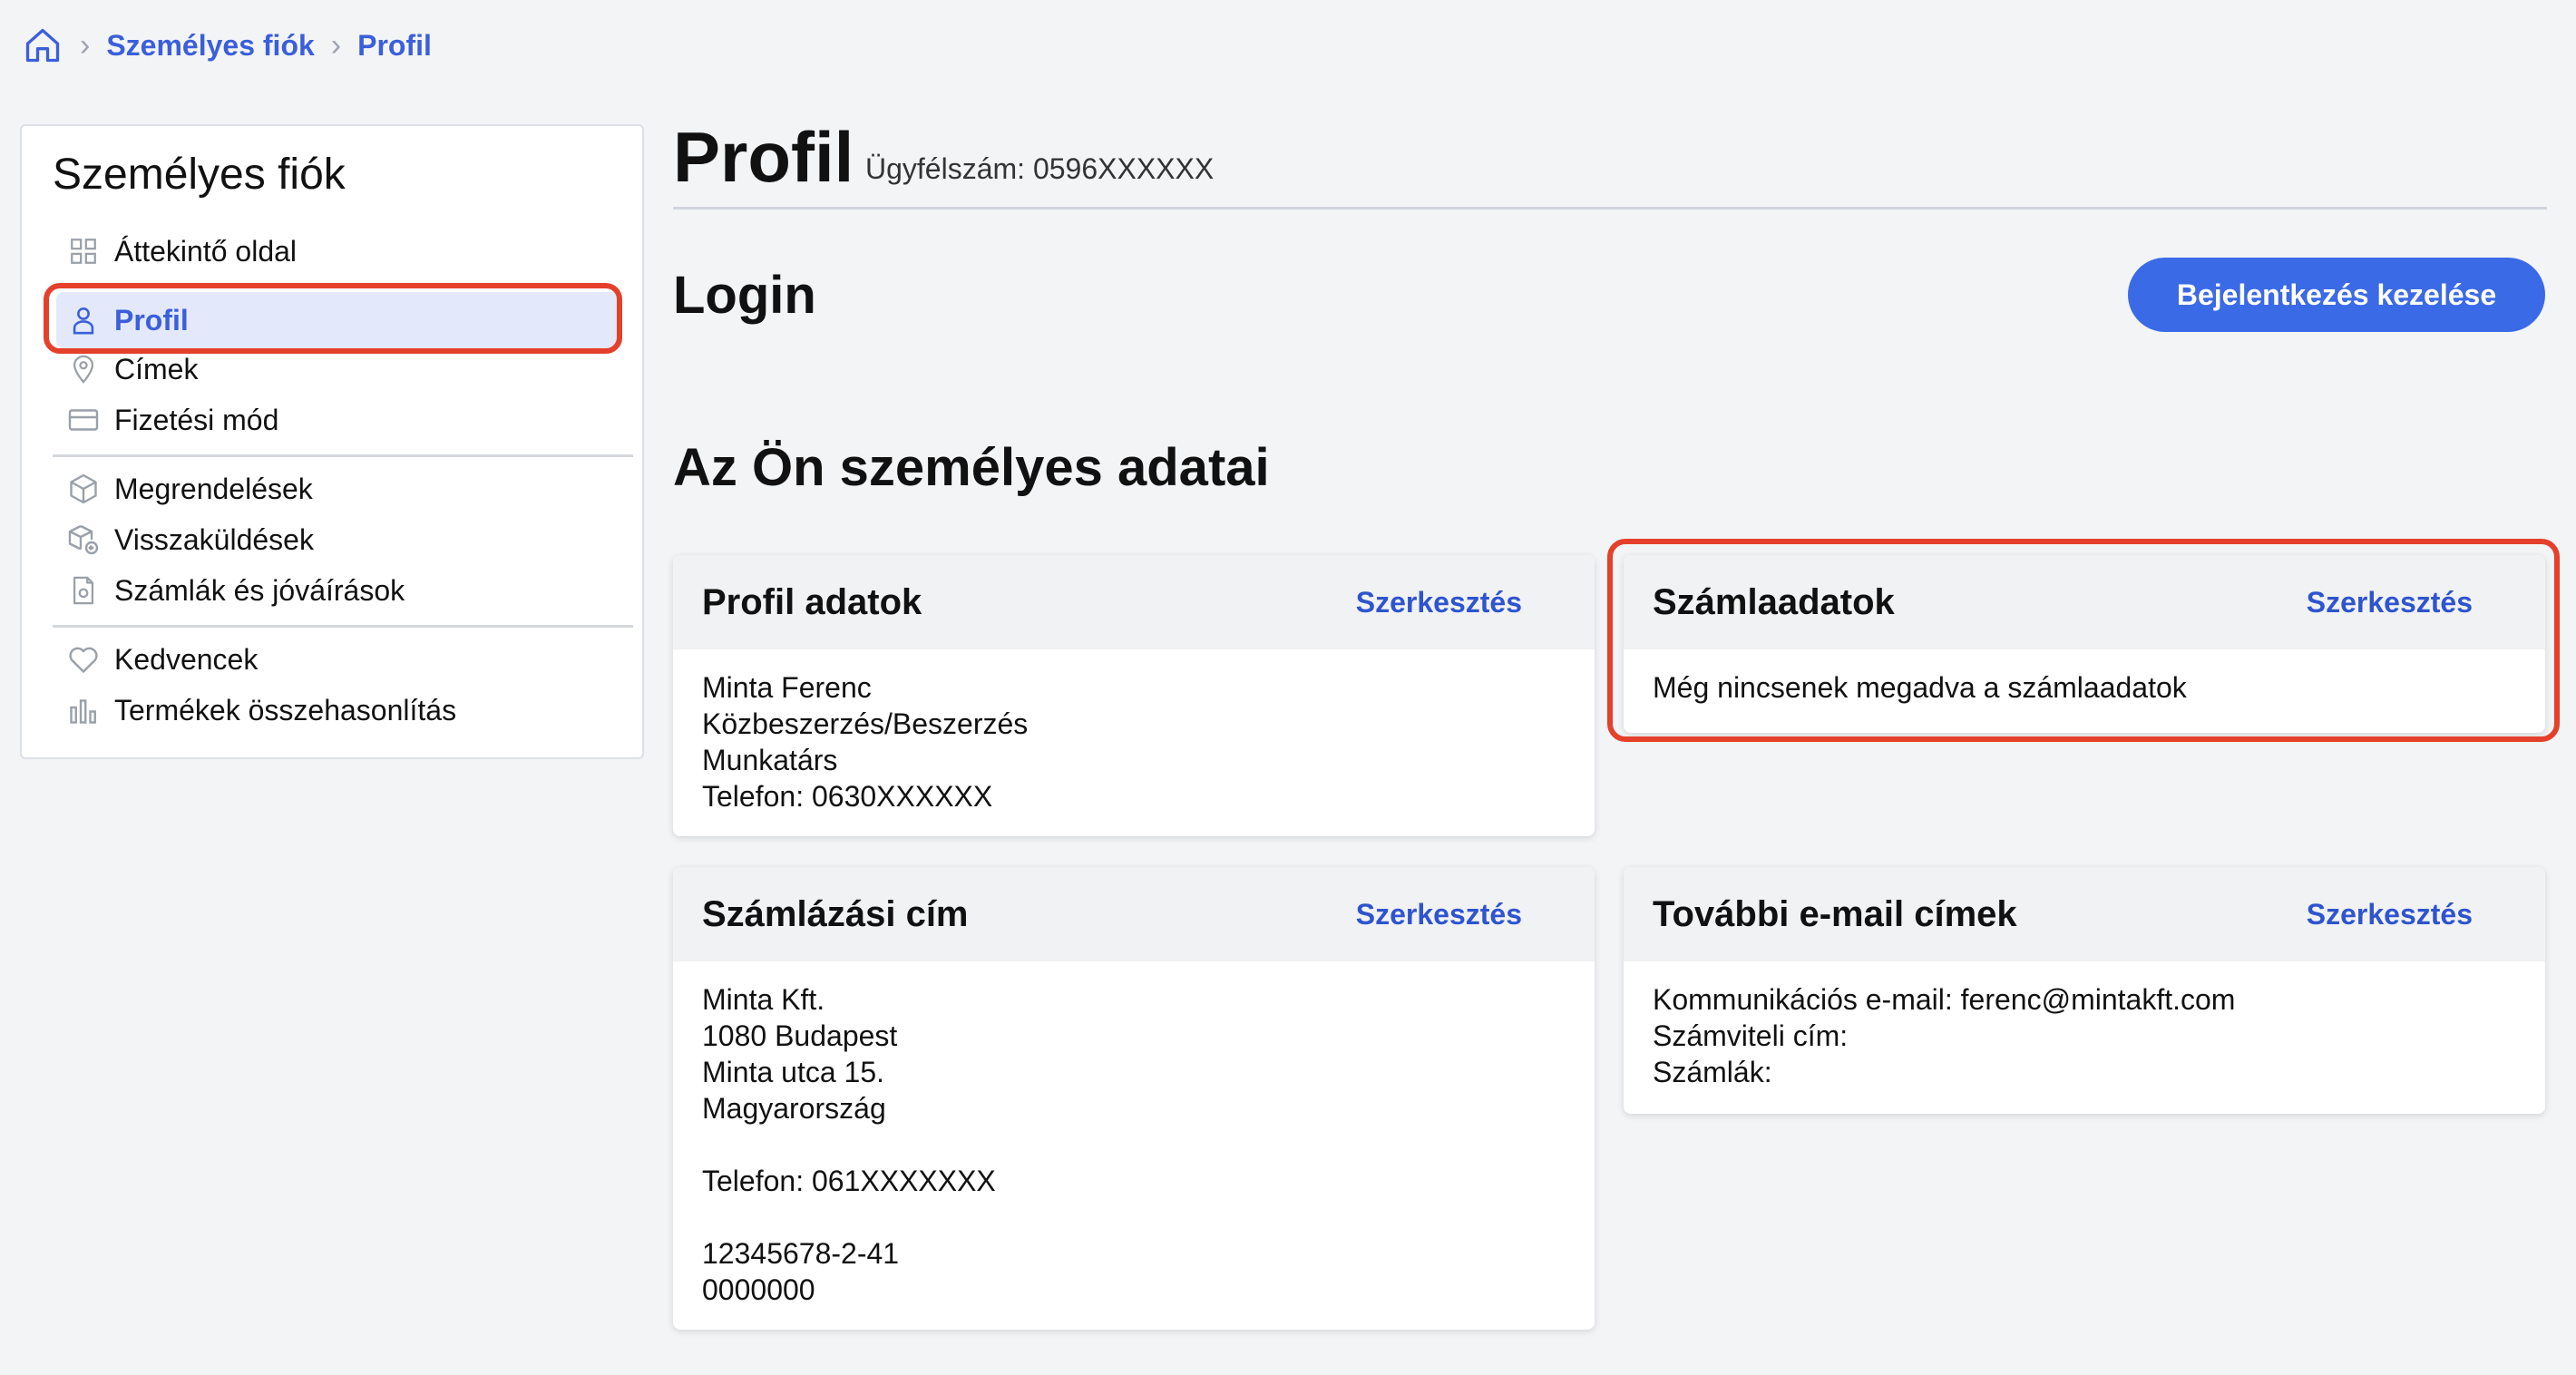  Describe the element at coordinates (1040, 168) in the screenshot. I see `customer-number: Ügyfélszám: 0596XXXXXX` at that location.